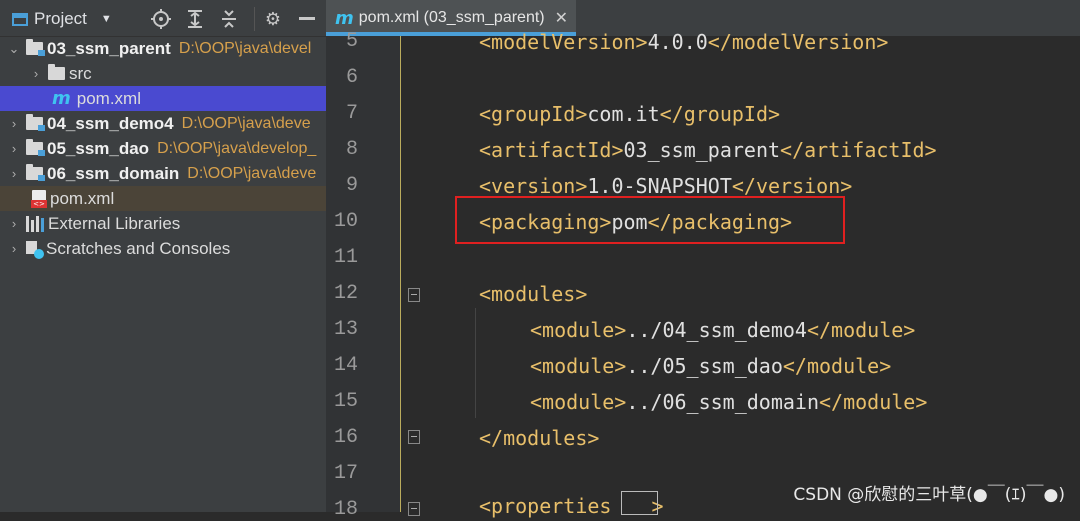 The image size is (1080, 521). Describe the element at coordinates (623, 114) in the screenshot. I see `xml-value: com.it` at that location.